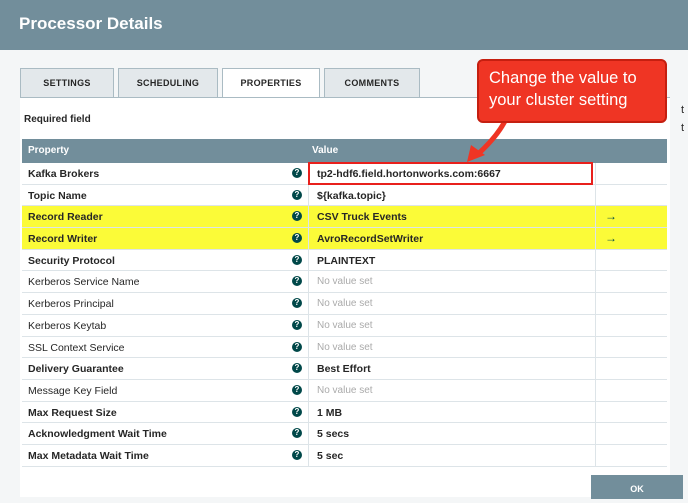 Image resolution: width=688 pixels, height=503 pixels. What do you see at coordinates (344, 455) in the screenshot?
I see `table-row: Max Metadata Wait Time? 5 sec` at bounding box center [344, 455].